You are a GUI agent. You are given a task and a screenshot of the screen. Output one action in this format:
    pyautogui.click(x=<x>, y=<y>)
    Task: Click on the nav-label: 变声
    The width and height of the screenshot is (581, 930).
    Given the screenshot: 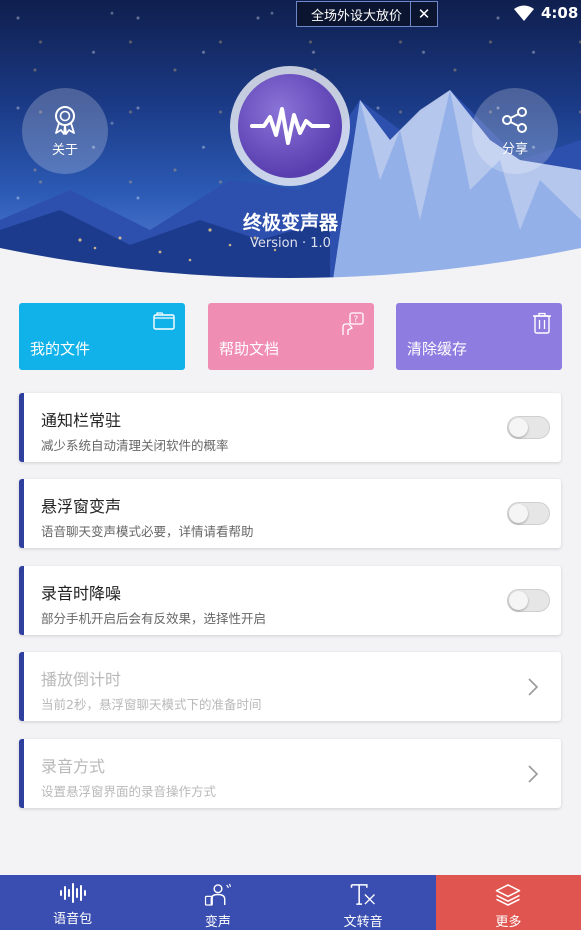 What is the action you would take?
    pyautogui.click(x=217, y=922)
    